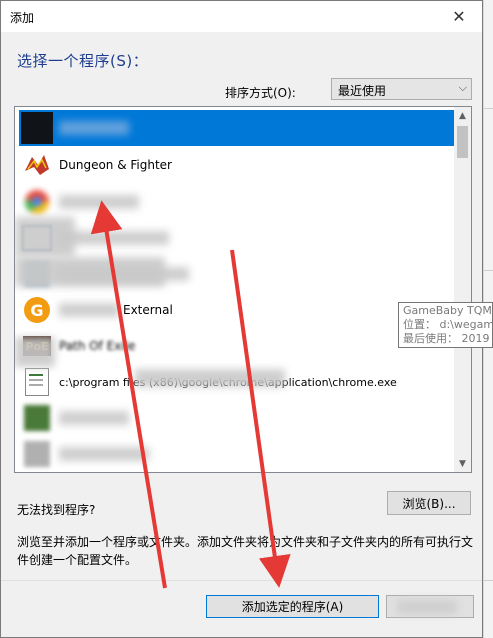  I want to click on program-label: Dungeon & Fighter, so click(115, 165).